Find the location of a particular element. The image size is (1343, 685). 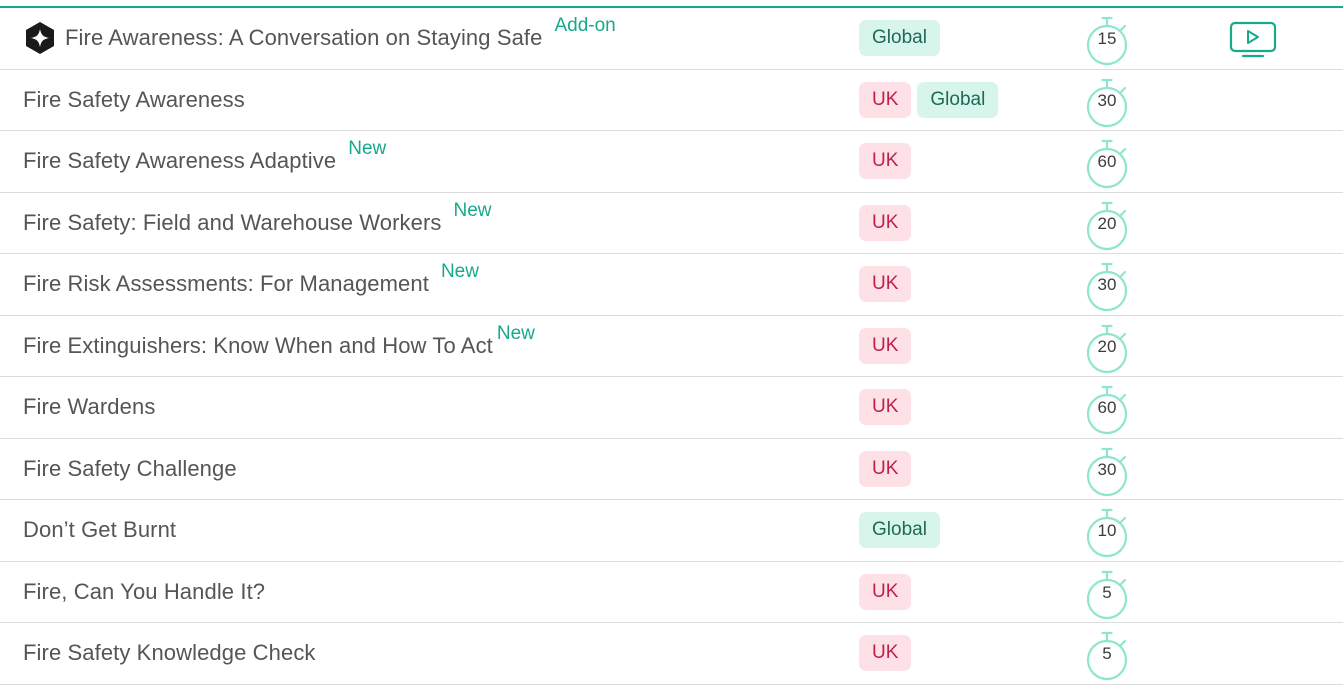

table-row: Fire Safety Challenge UK 30 is located at coordinates (671, 469).